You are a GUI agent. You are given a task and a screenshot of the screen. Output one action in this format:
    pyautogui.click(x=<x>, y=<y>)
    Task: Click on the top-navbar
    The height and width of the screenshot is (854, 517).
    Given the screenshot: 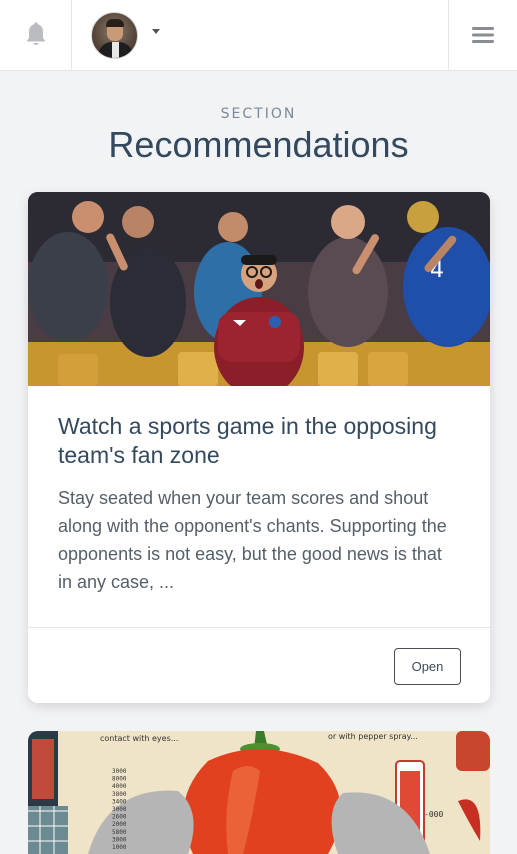 What is the action you would take?
    pyautogui.click(x=258, y=35)
    